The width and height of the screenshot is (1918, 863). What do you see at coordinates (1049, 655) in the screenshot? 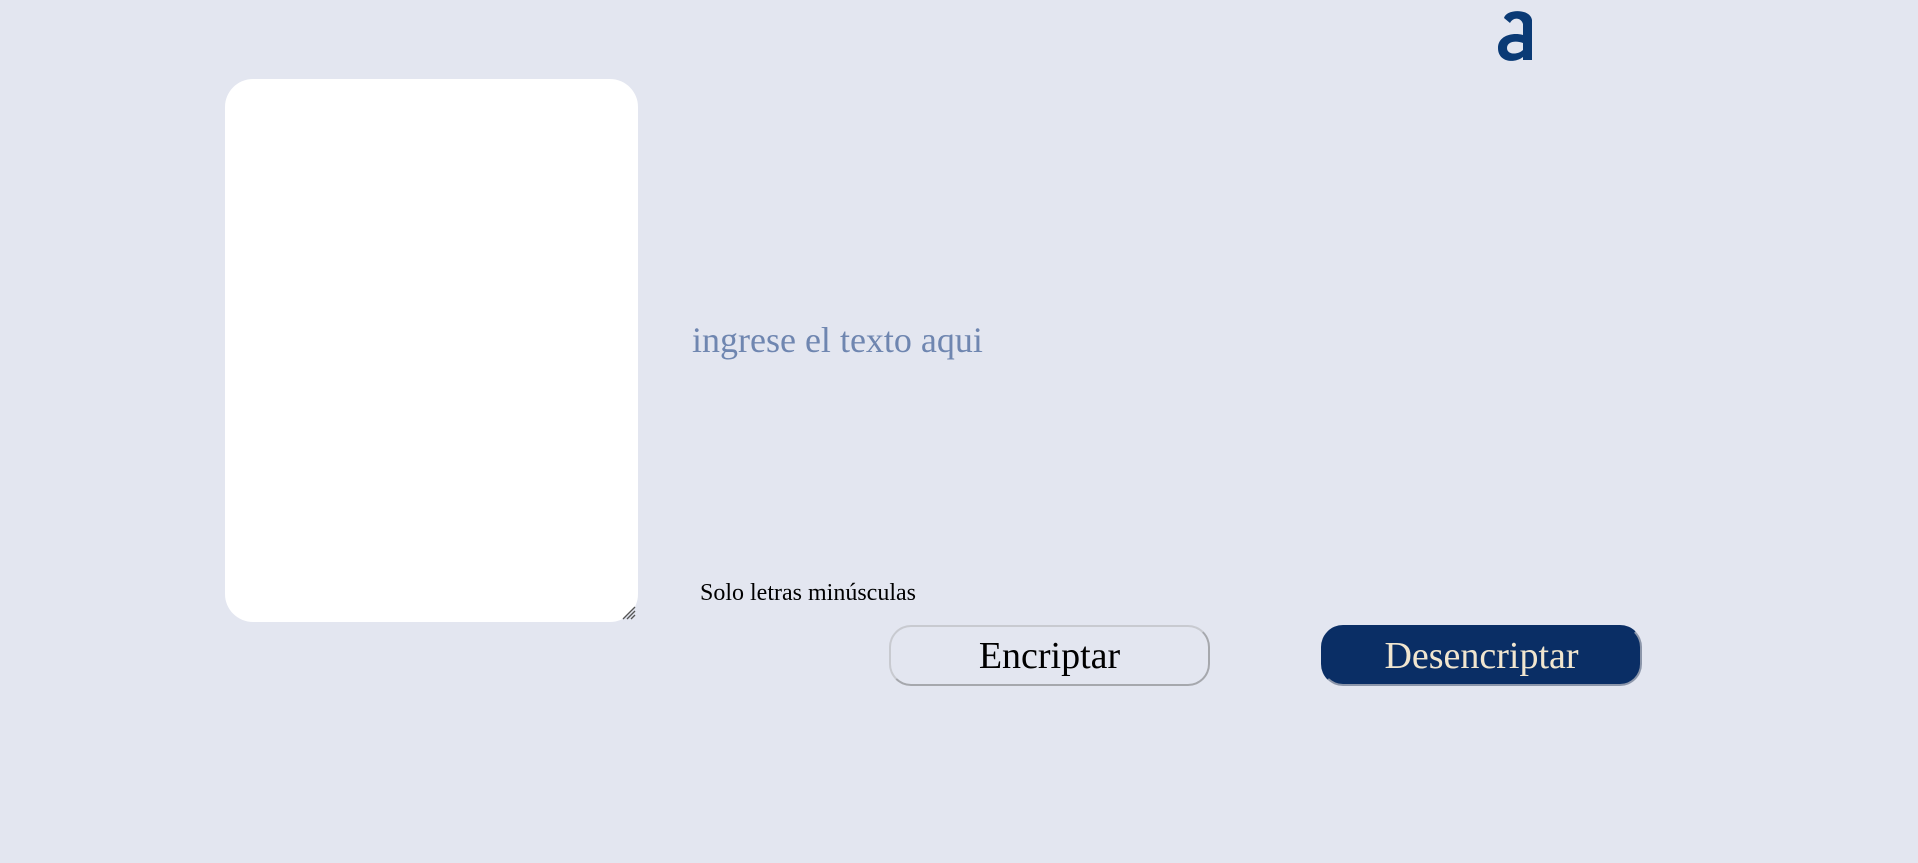
I see `encrypt-button: Encriptar` at bounding box center [1049, 655].